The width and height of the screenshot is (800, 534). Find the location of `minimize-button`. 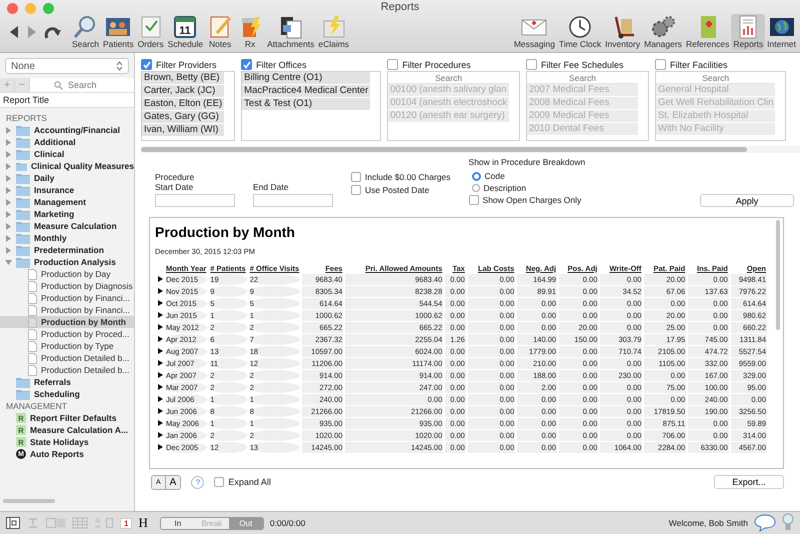

minimize-button is located at coordinates (30, 8).